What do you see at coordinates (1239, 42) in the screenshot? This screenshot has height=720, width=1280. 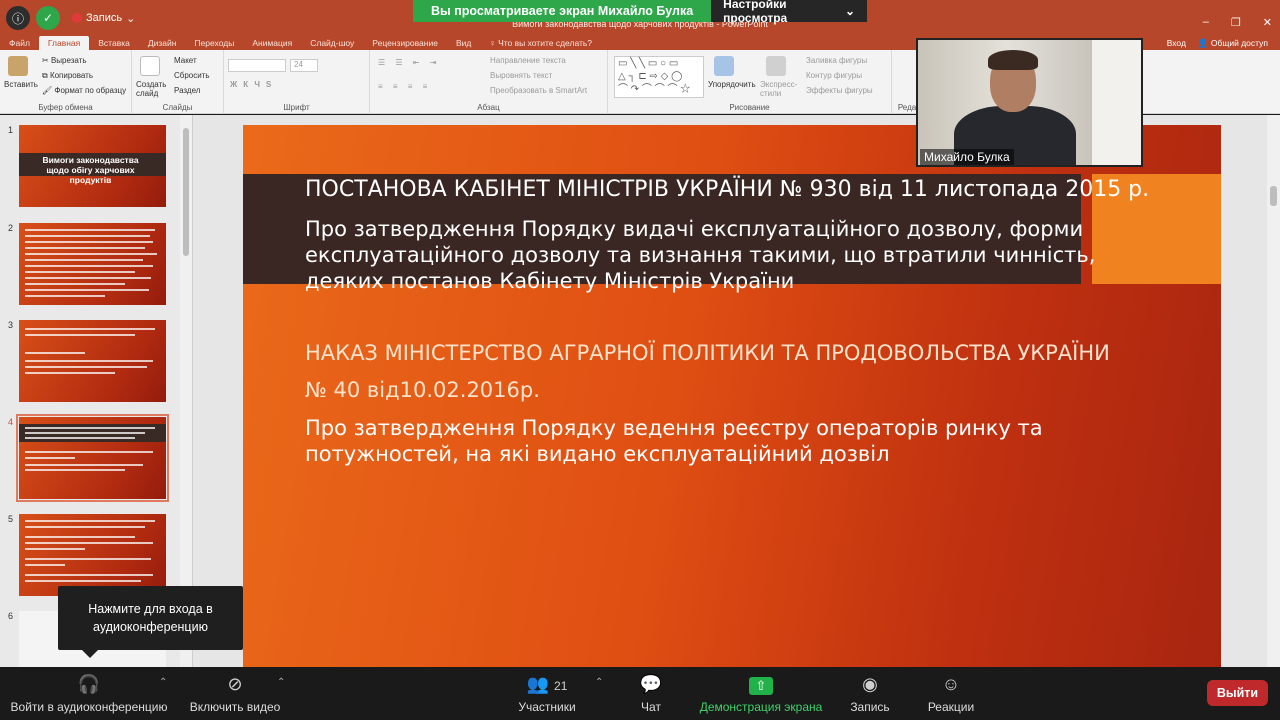 I see `share-label: Общий доступ` at bounding box center [1239, 42].